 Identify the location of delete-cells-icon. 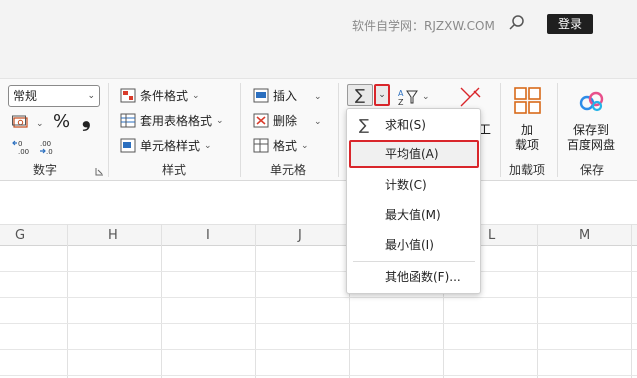
(261, 120).